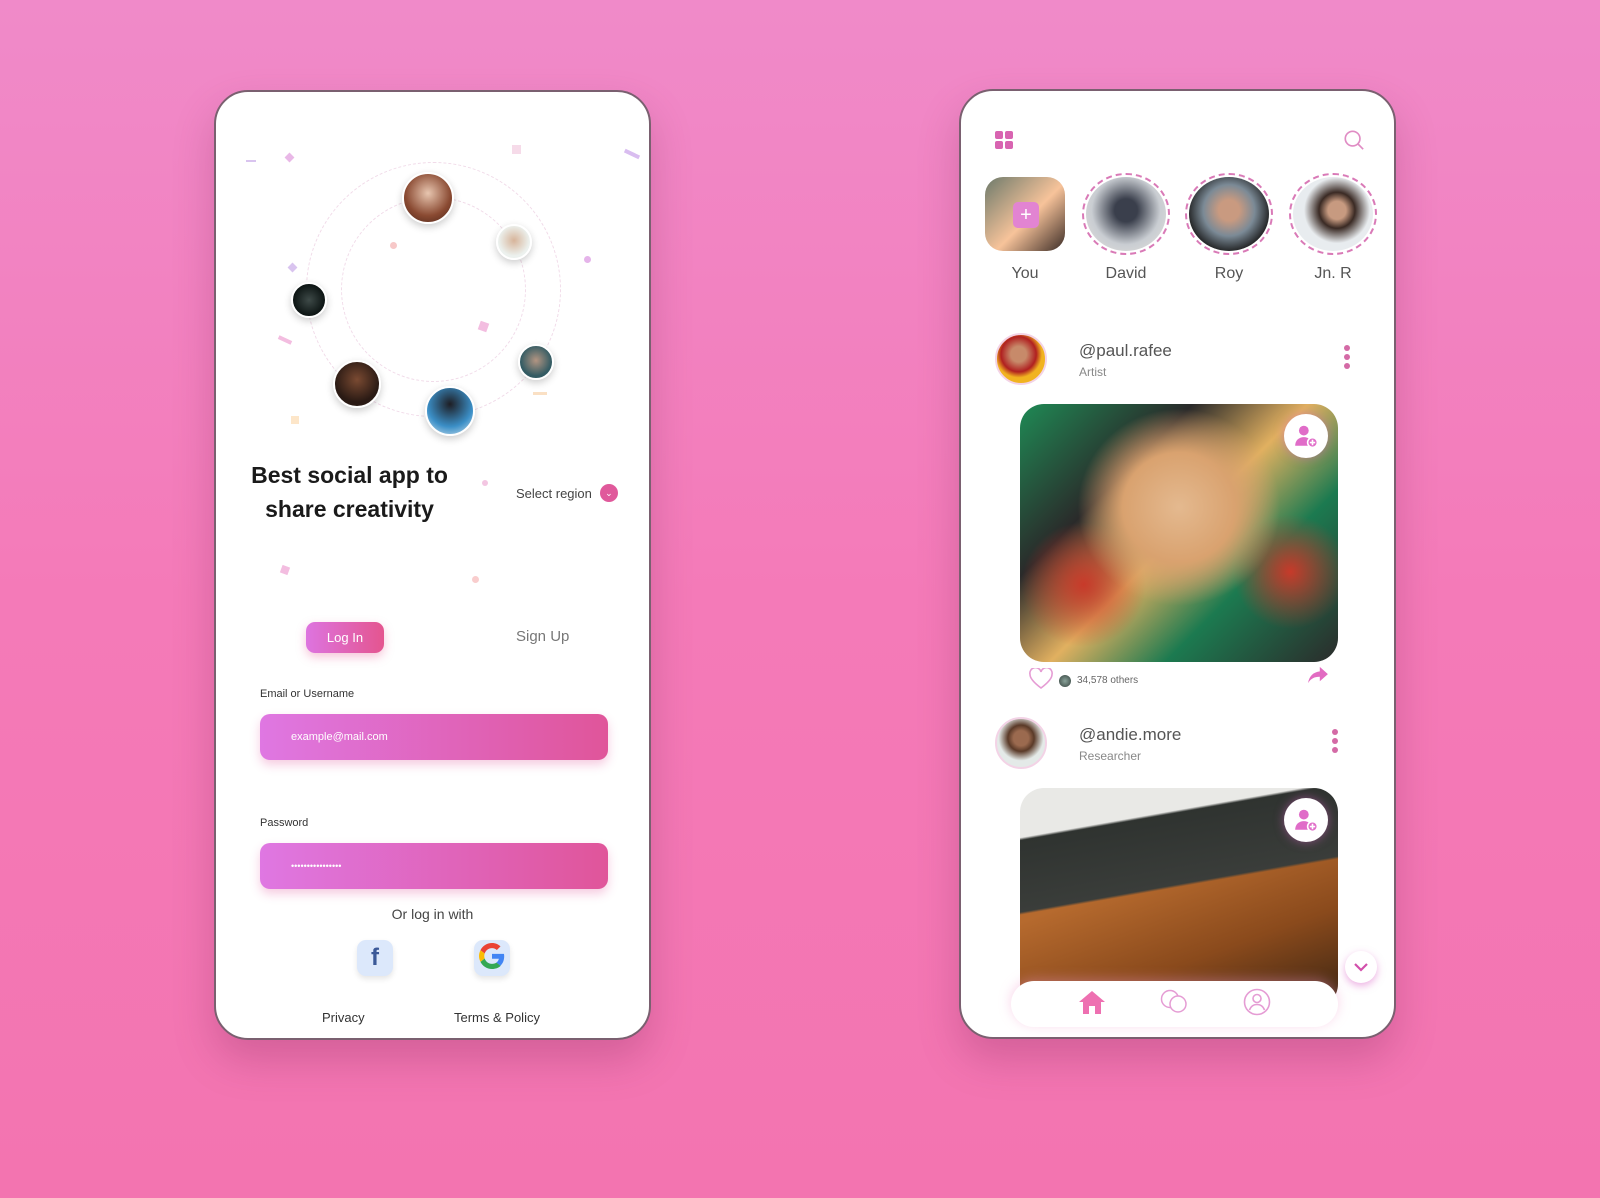  Describe the element at coordinates (1180, 747) in the screenshot. I see `post-header: @andie.more Researcher` at that location.